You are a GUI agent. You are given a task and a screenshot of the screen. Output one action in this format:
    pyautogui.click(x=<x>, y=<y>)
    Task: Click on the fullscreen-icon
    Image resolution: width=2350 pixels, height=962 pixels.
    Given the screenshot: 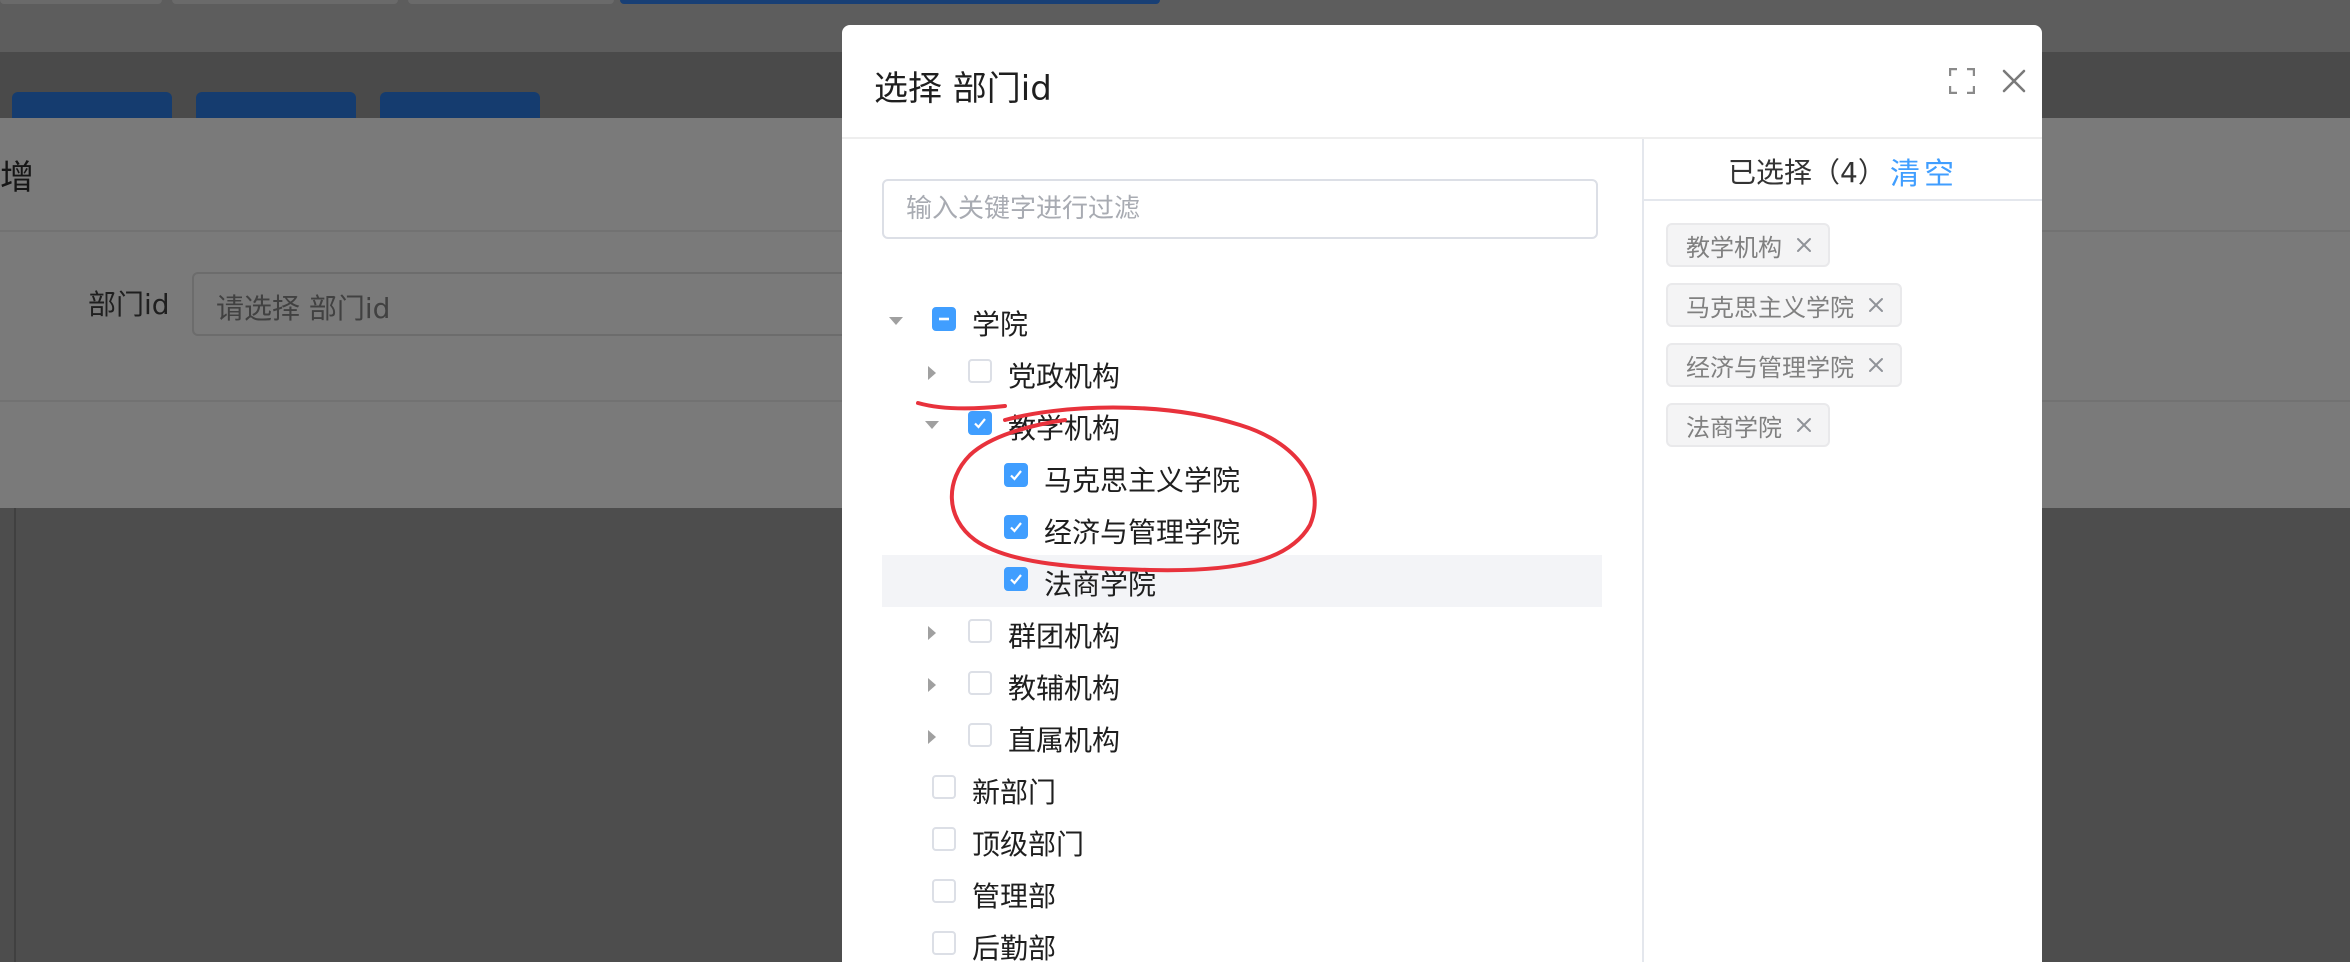 What is the action you would take?
    pyautogui.click(x=1962, y=81)
    